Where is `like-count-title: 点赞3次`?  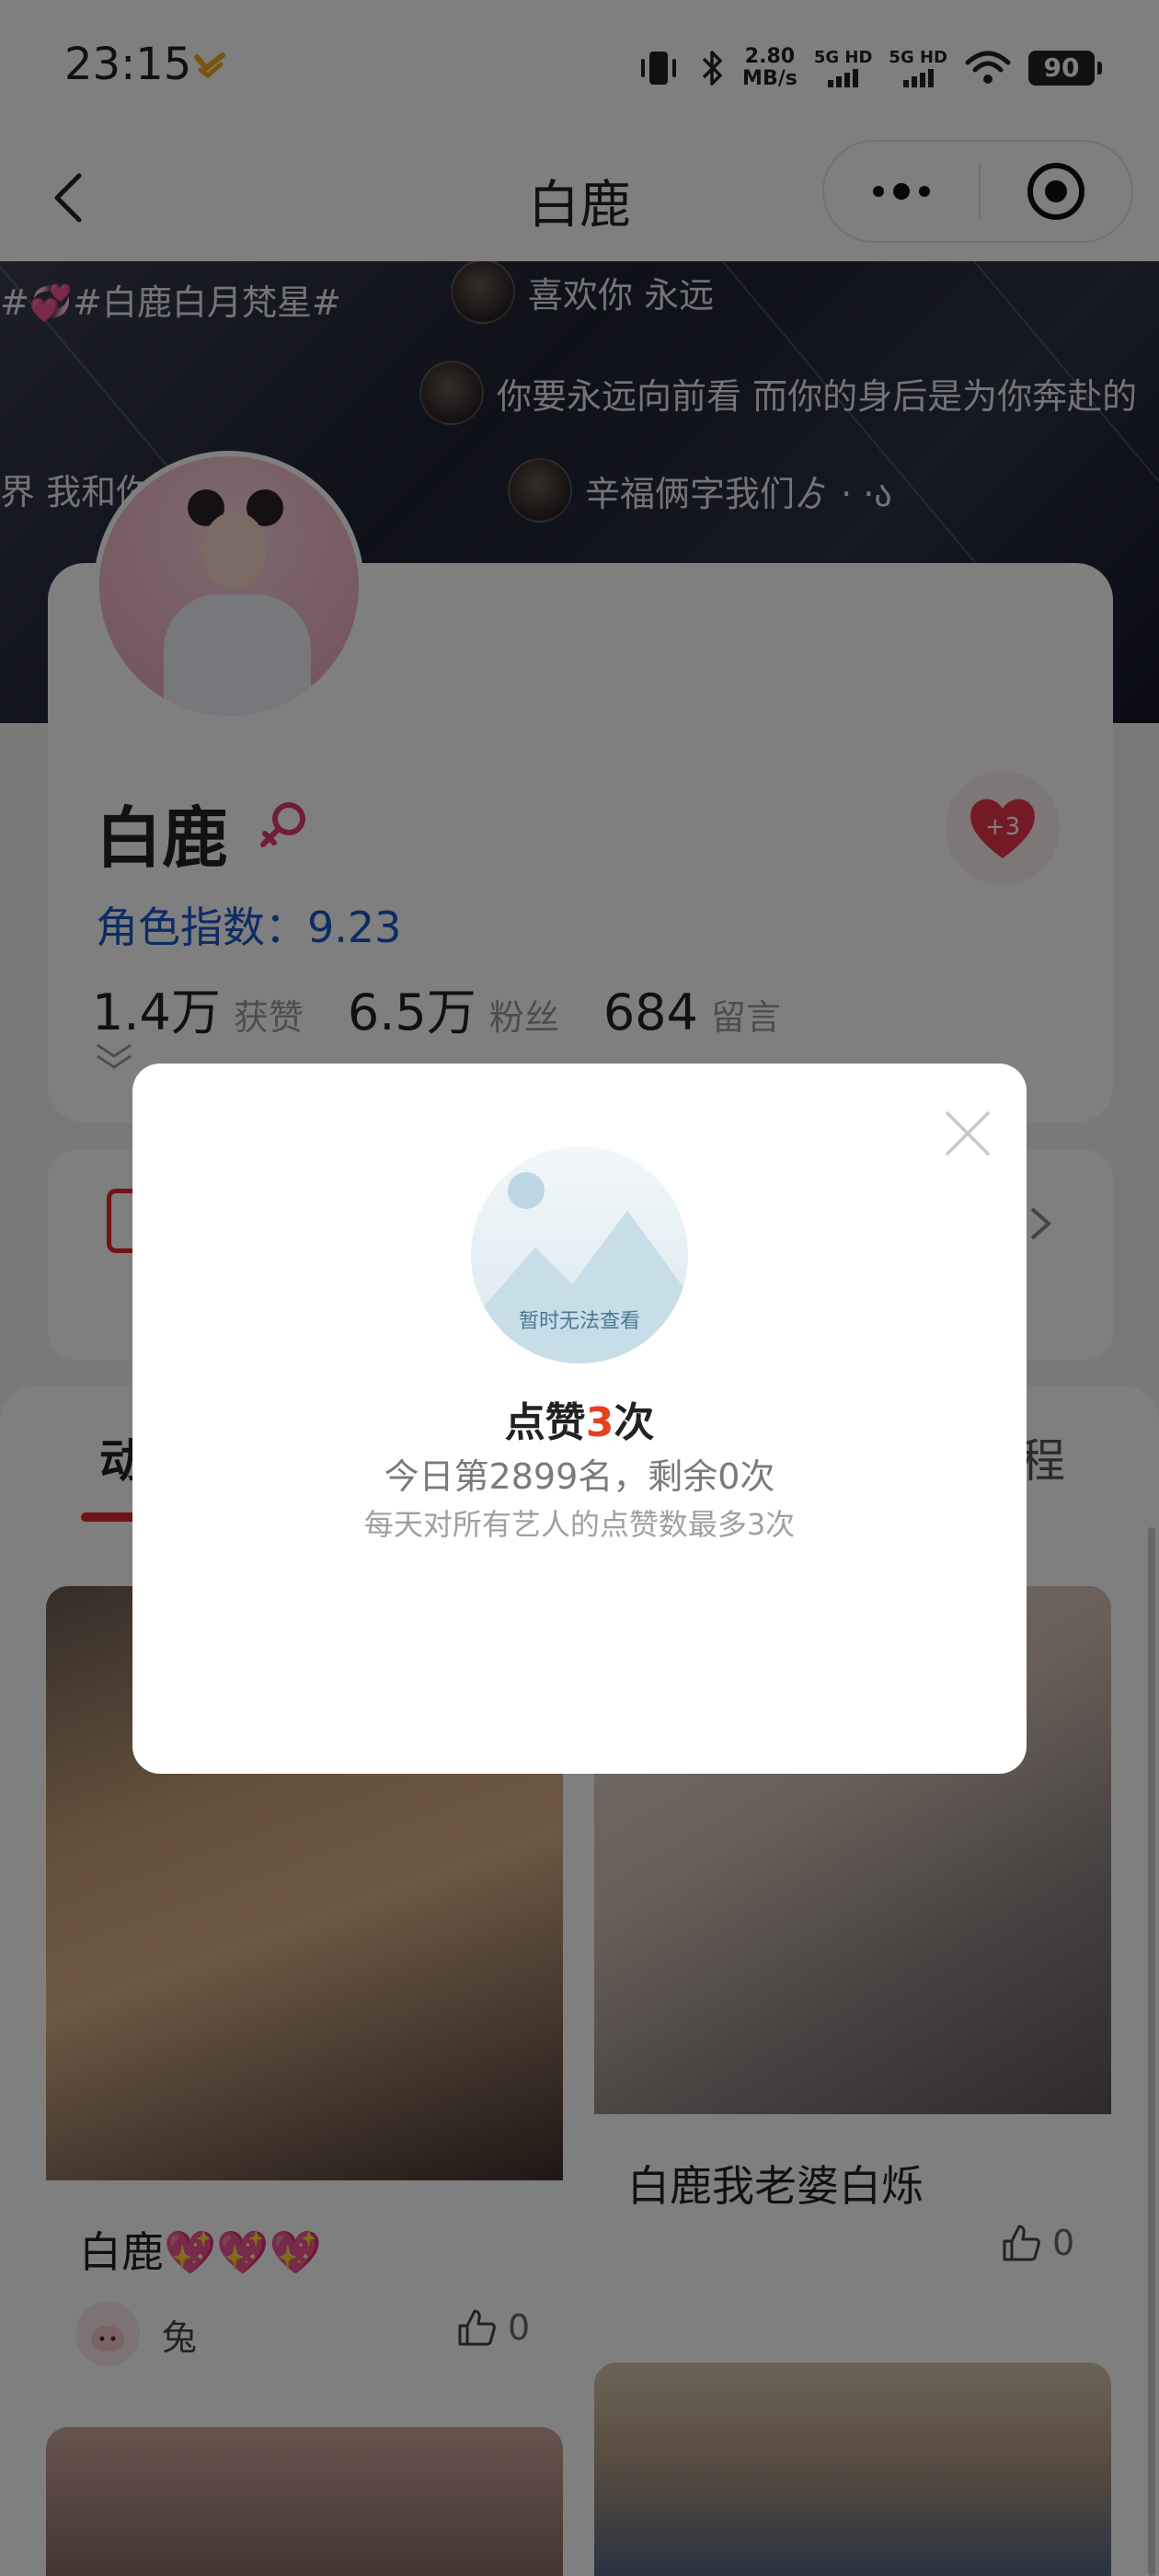
like-count-title: 点赞3次 is located at coordinates (579, 1418).